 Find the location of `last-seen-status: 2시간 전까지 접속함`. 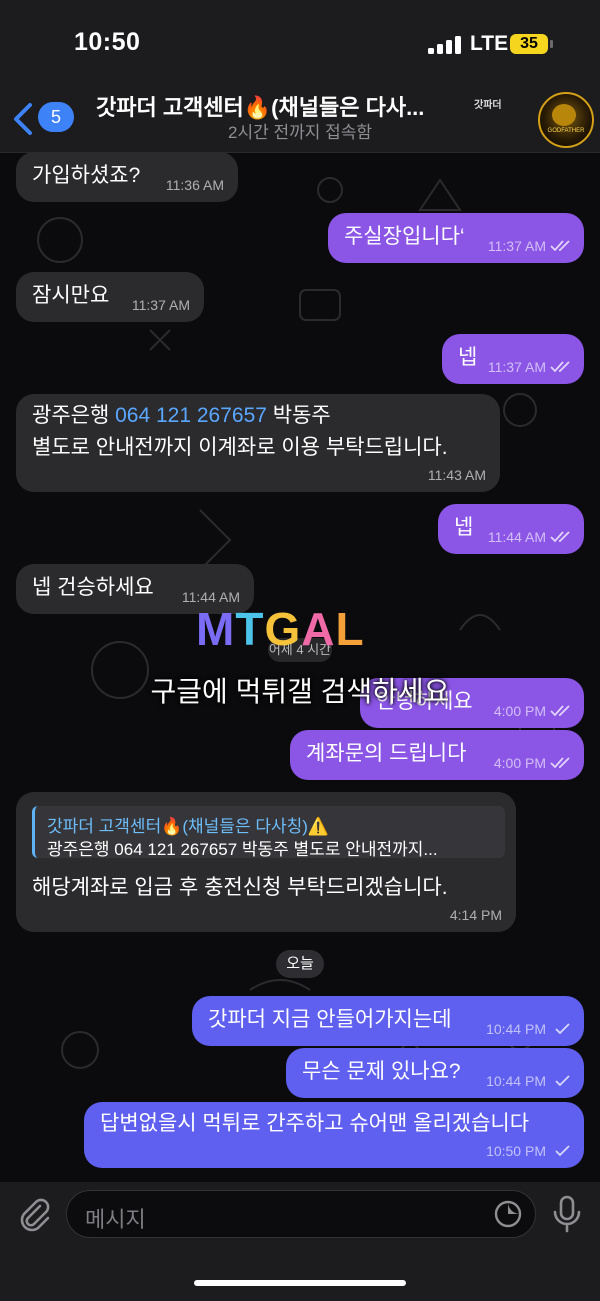

last-seen-status: 2시간 전까지 접속함 is located at coordinates (300, 132).